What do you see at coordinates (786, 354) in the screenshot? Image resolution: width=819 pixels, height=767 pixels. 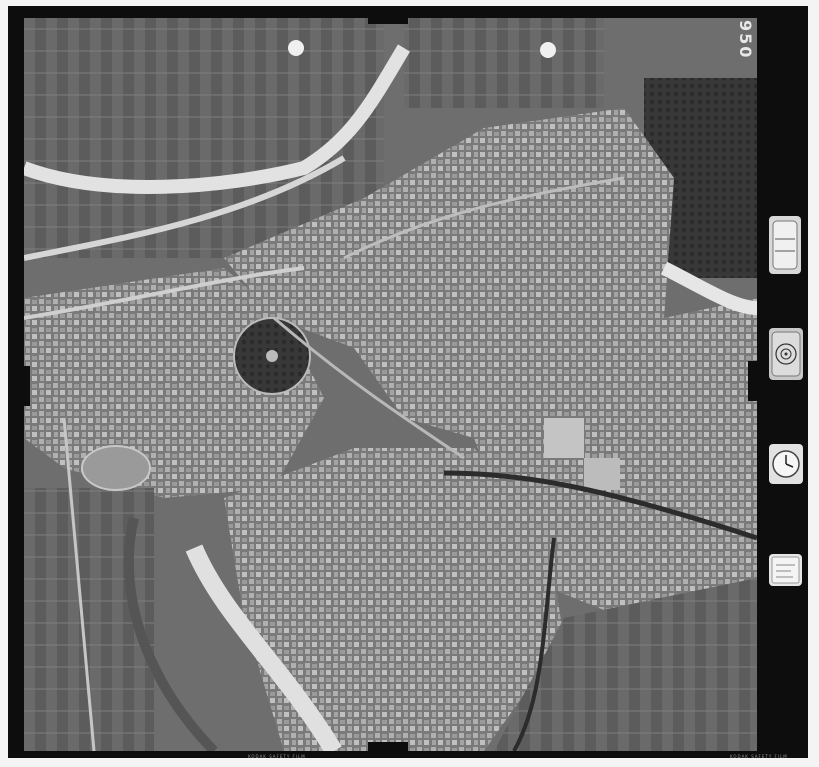 I see `level-bubble-instrument` at bounding box center [786, 354].